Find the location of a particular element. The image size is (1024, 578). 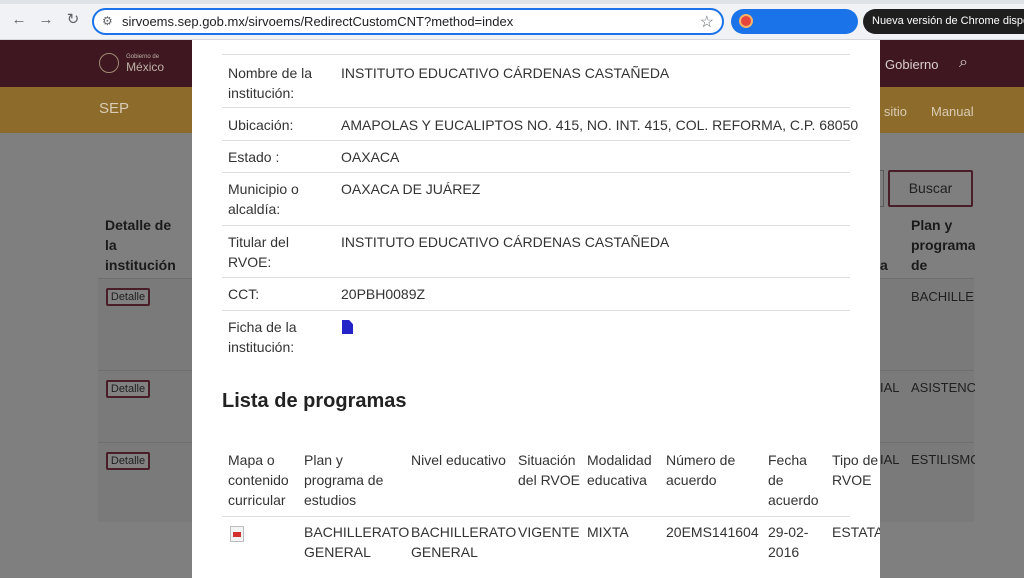

plan-cell: BACHILLERATO GENERAL is located at coordinates (943, 296).